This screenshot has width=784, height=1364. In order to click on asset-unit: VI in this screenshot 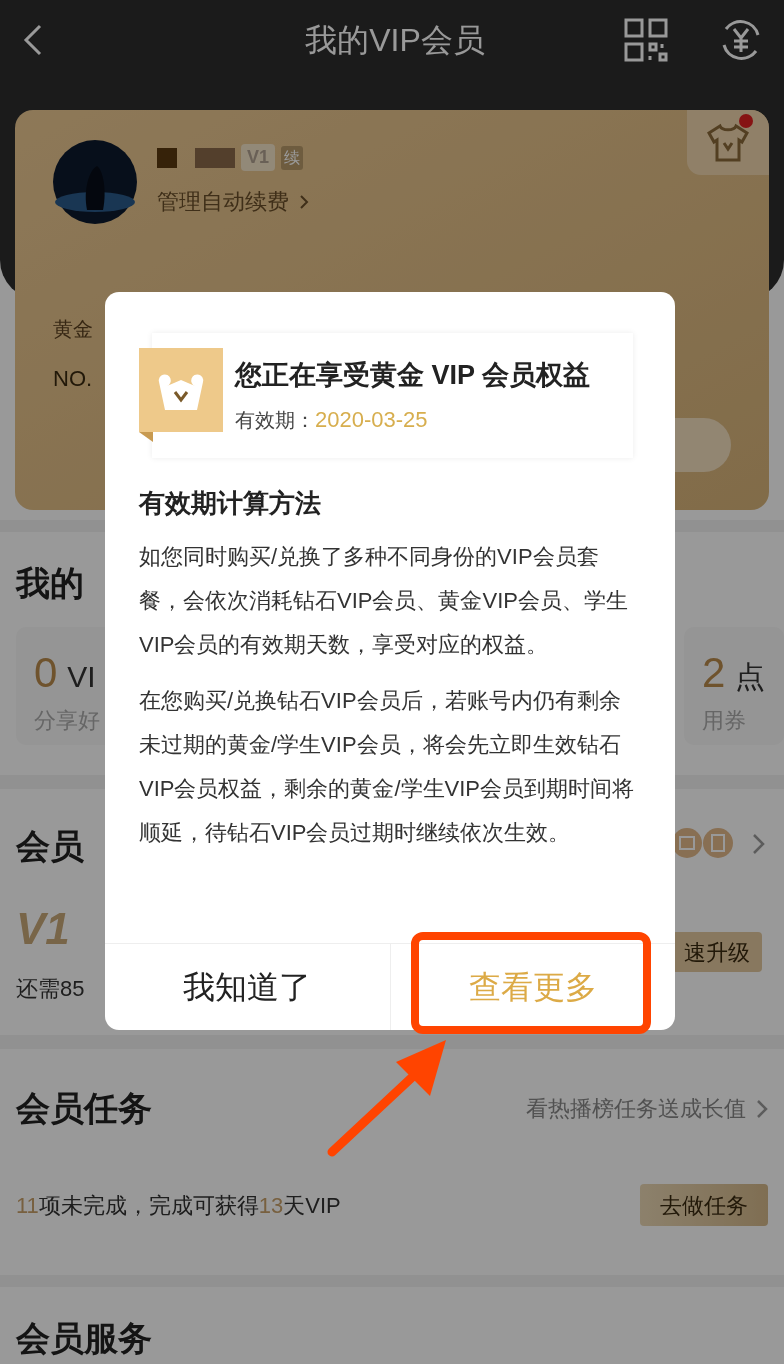, I will do `click(81, 677)`.